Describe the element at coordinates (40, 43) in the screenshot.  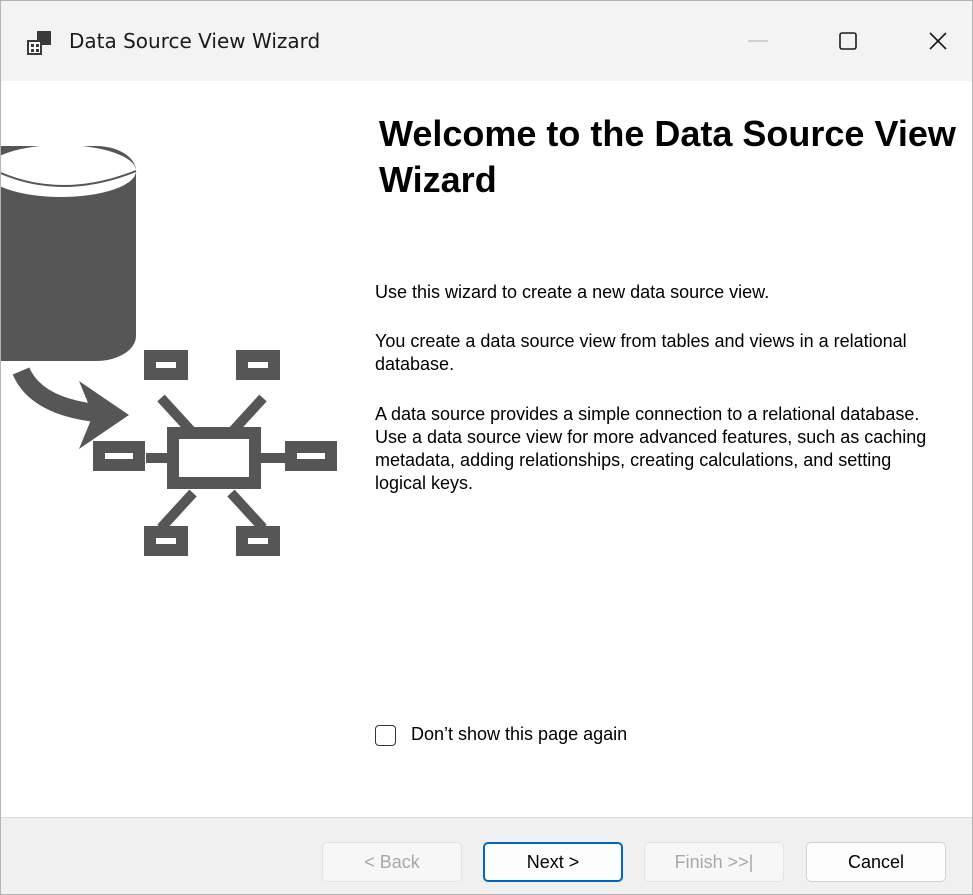
I see `data-source-view-icon` at that location.